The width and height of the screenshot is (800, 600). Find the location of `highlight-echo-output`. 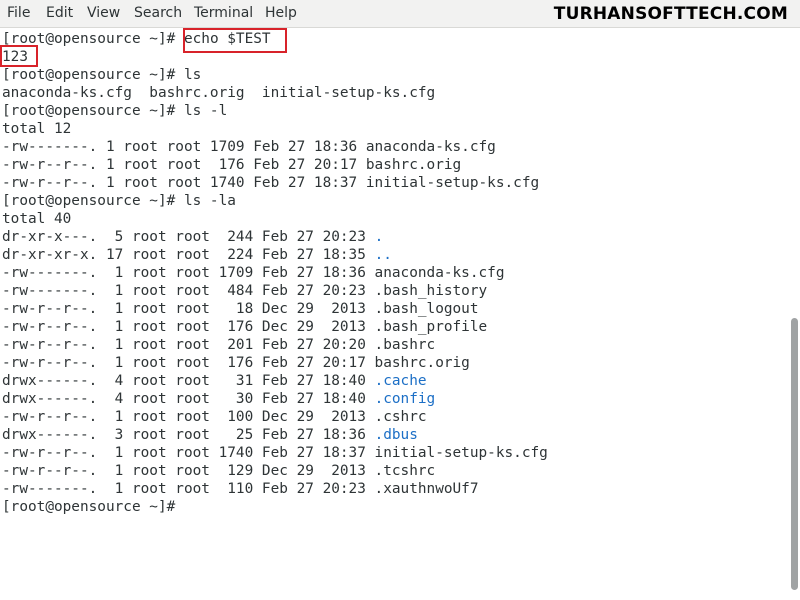

highlight-echo-output is located at coordinates (19, 56).